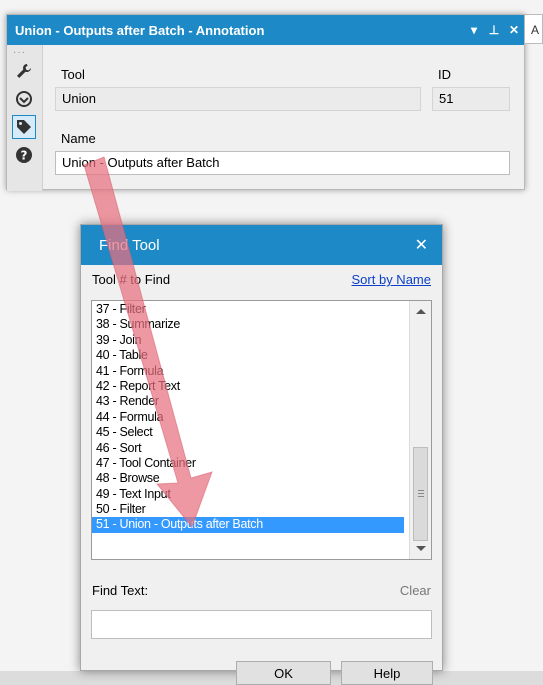  I want to click on panel-title: Union - Outputs after Batch - Annotation, so click(140, 30).